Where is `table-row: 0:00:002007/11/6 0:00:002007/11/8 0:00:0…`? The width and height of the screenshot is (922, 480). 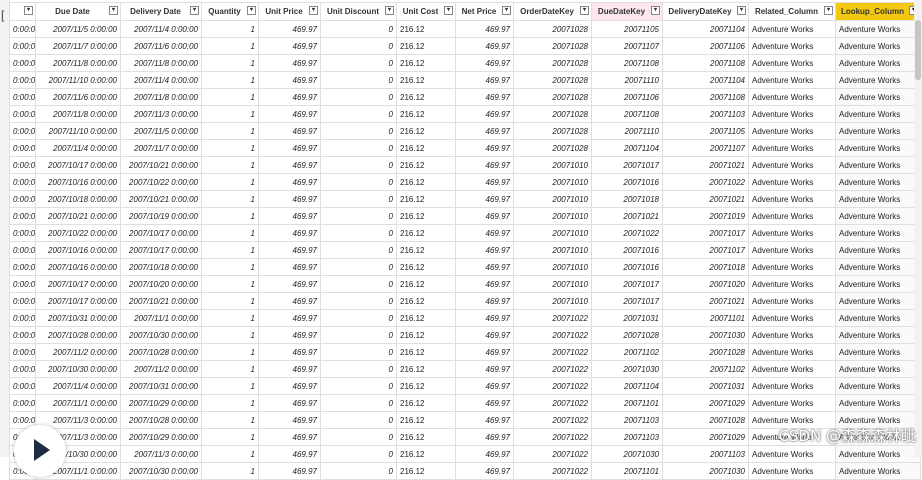
table-row: 0:00:002007/11/6 0:00:002007/11/8 0:00:0… is located at coordinates (465, 97).